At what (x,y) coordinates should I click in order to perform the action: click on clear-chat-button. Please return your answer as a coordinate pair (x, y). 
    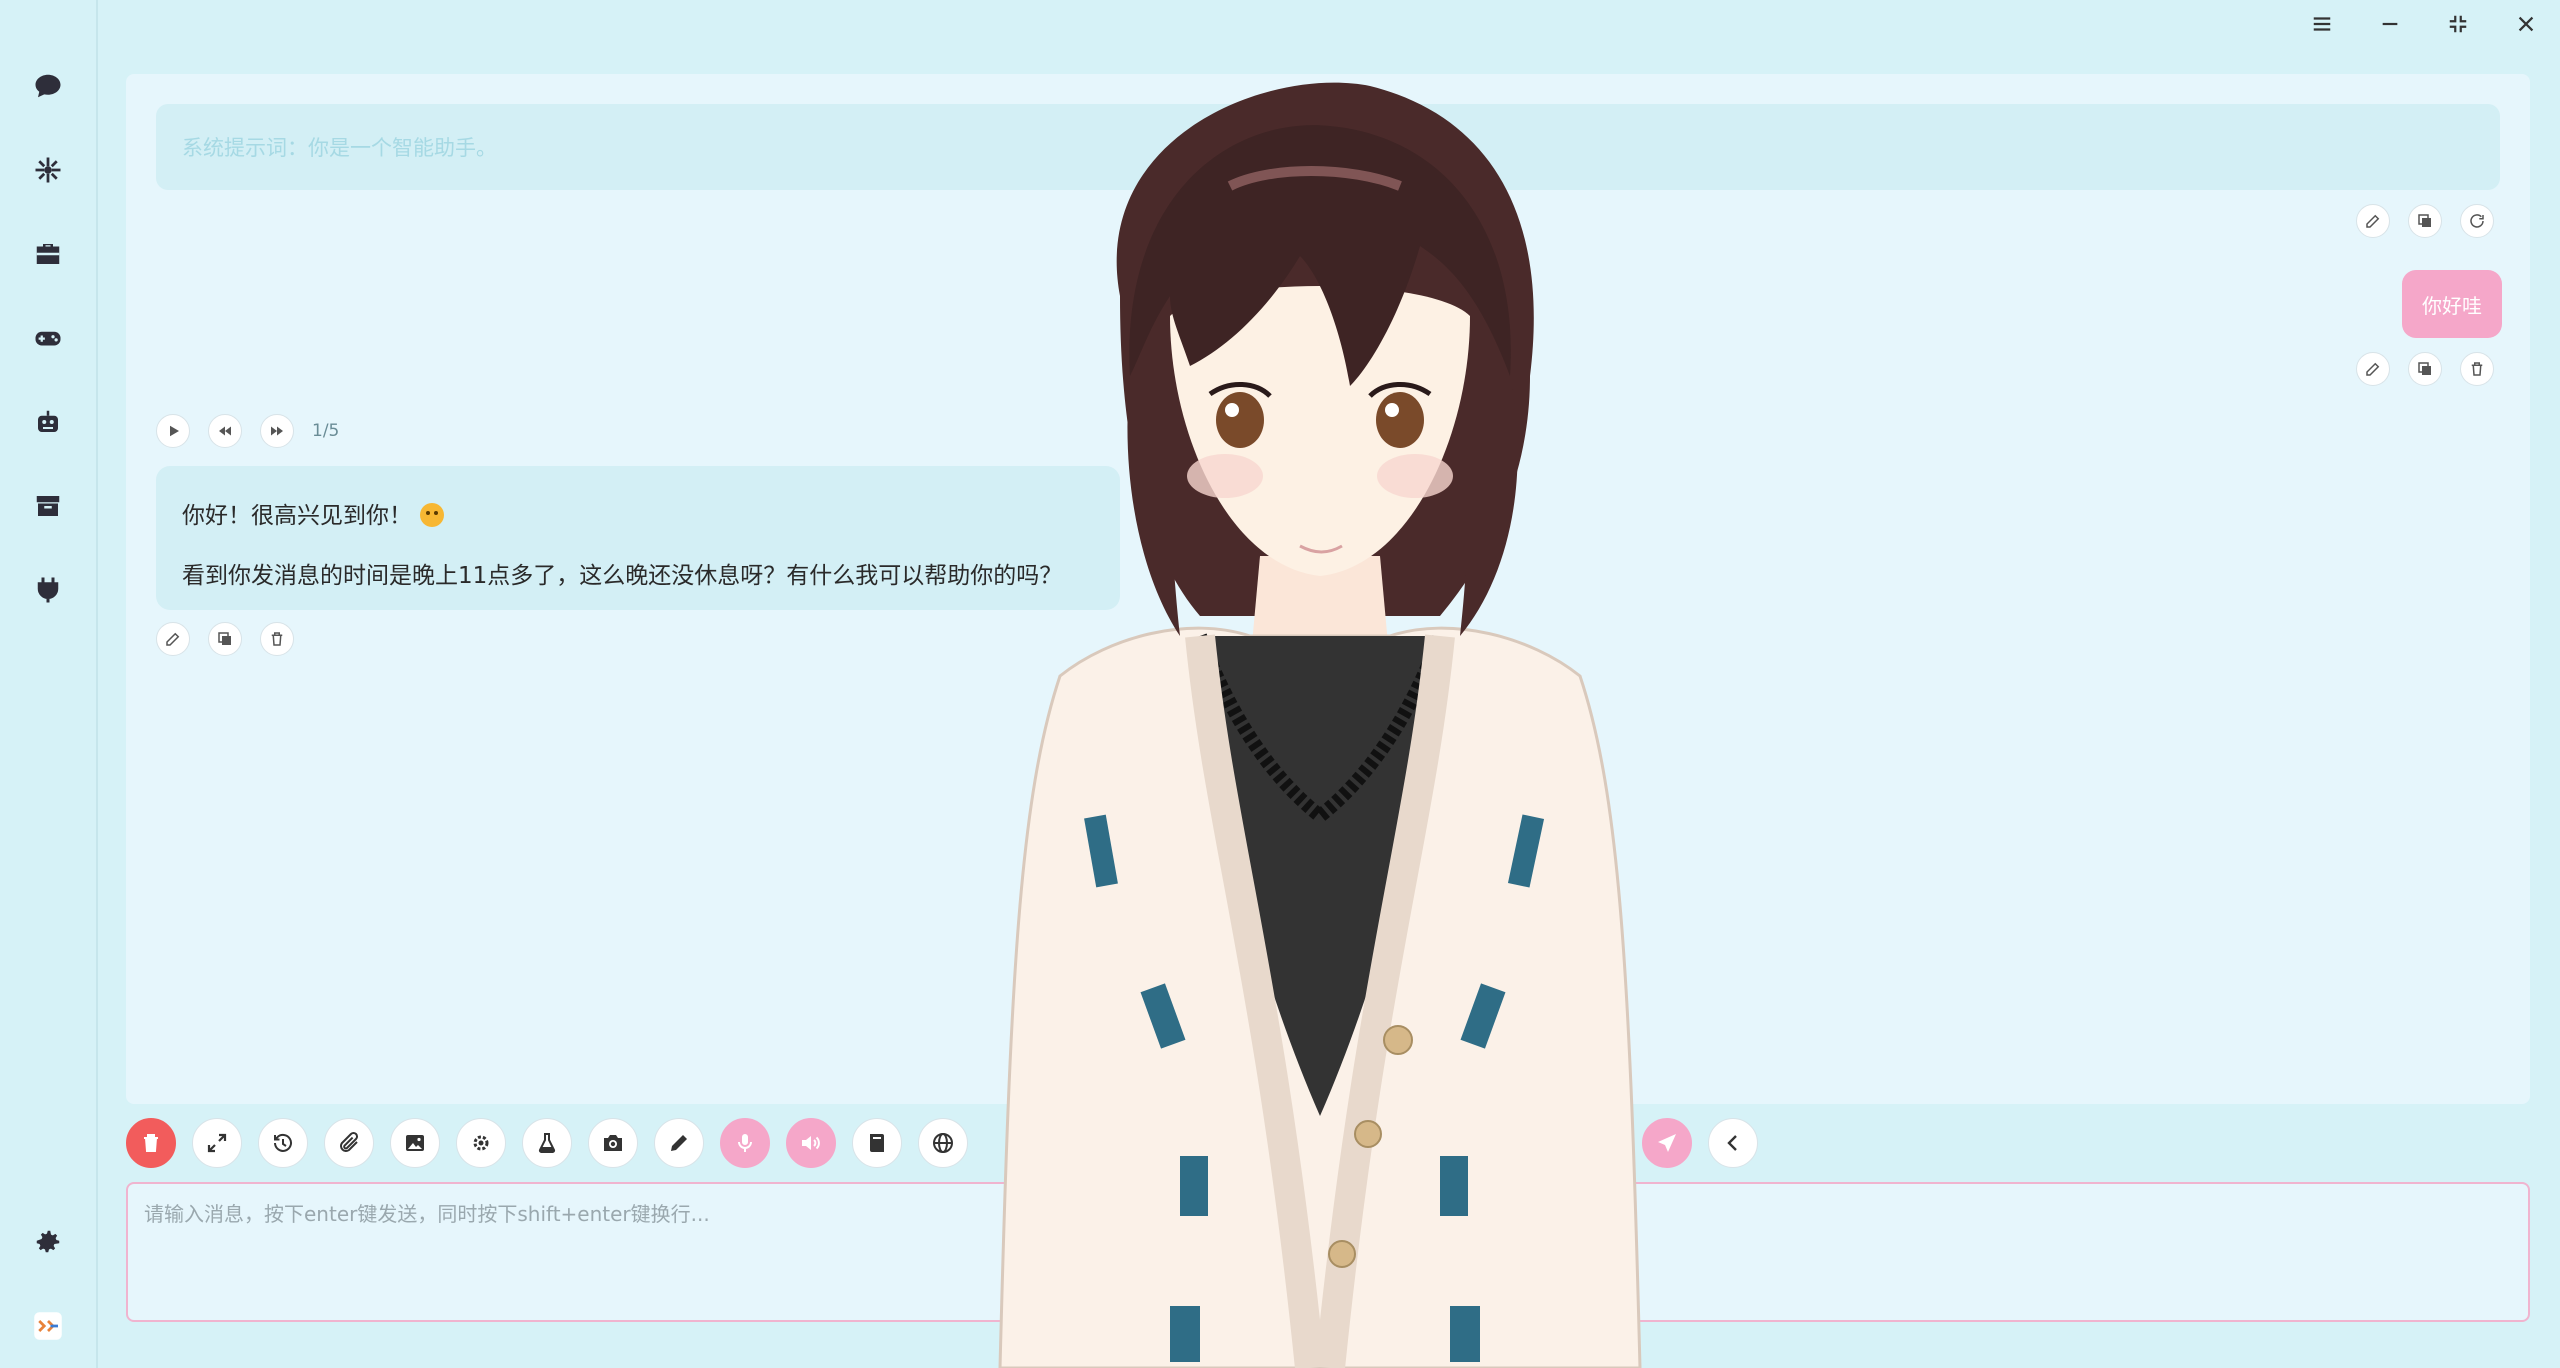
    Looking at the image, I should click on (151, 1143).